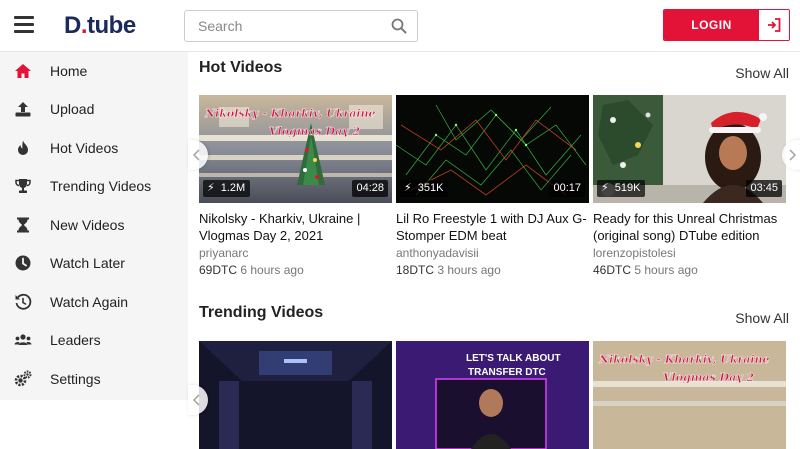 Image resolution: width=800 pixels, height=449 pixels. What do you see at coordinates (69, 71) in the screenshot?
I see `sidebar-item-label: Home` at bounding box center [69, 71].